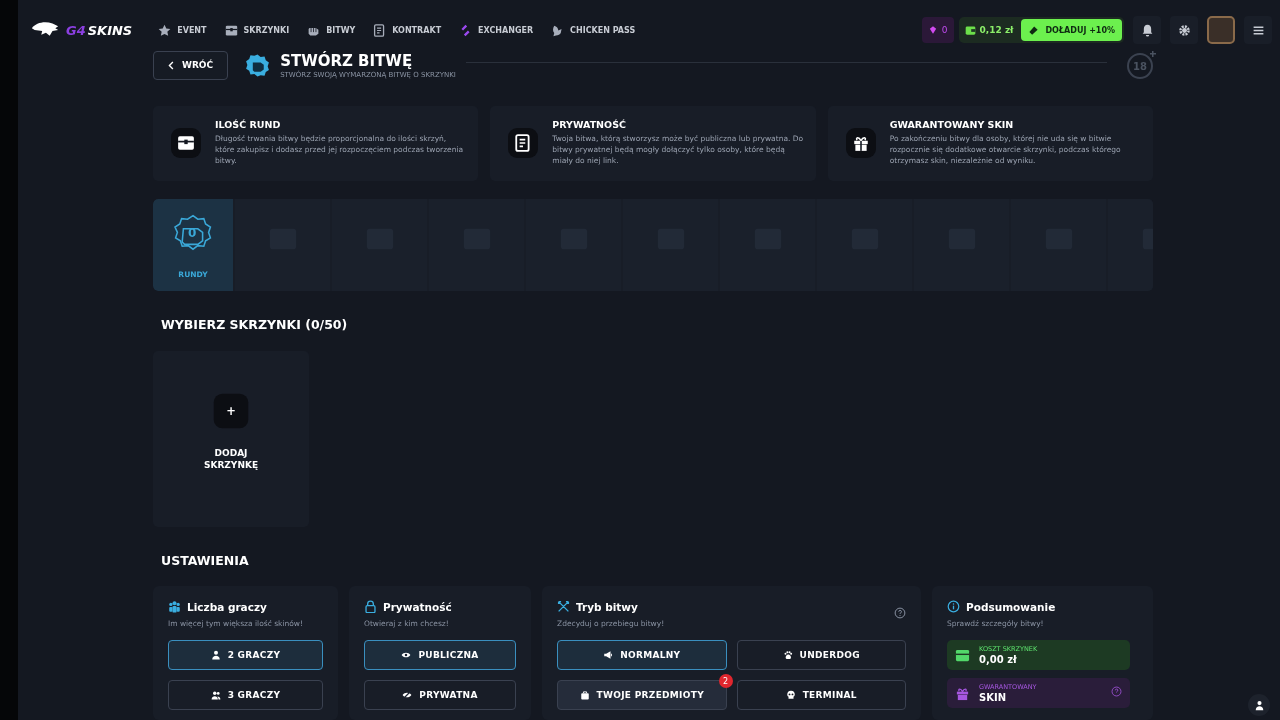 This screenshot has height=720, width=1280. I want to click on nav-link: CHICKEN PASS, so click(593, 30).